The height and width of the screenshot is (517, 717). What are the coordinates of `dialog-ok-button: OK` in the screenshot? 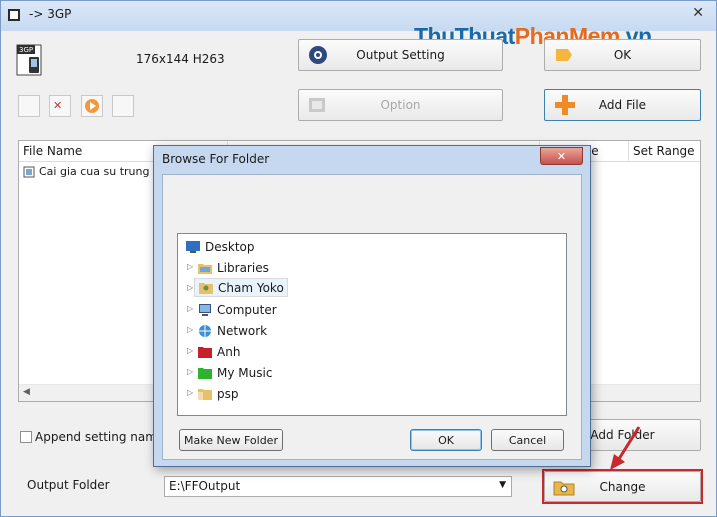 It's located at (446, 440).